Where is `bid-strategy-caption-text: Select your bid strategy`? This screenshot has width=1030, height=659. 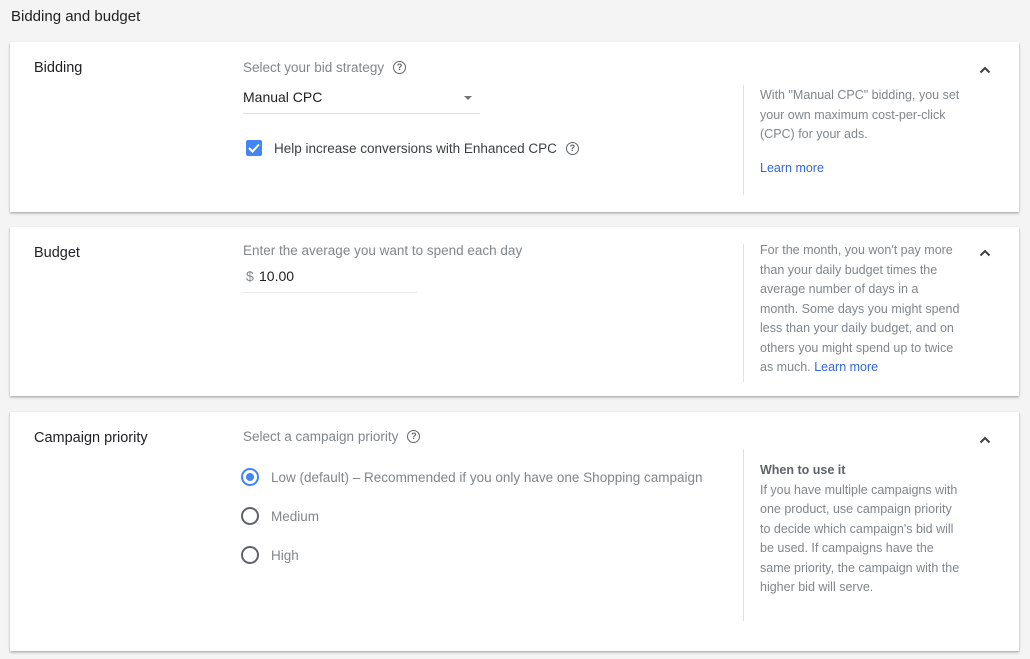
bid-strategy-caption-text: Select your bid strategy is located at coordinates (314, 67).